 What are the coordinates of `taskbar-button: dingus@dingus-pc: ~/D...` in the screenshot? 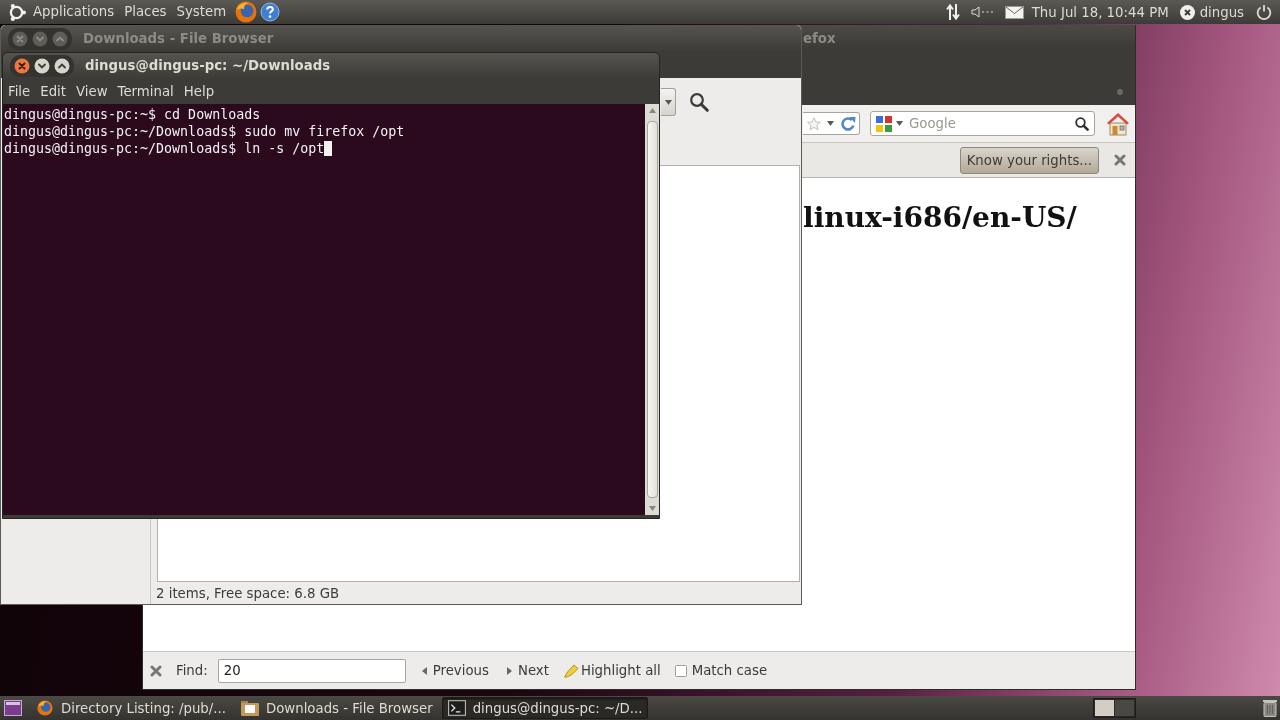 It's located at (545, 708).